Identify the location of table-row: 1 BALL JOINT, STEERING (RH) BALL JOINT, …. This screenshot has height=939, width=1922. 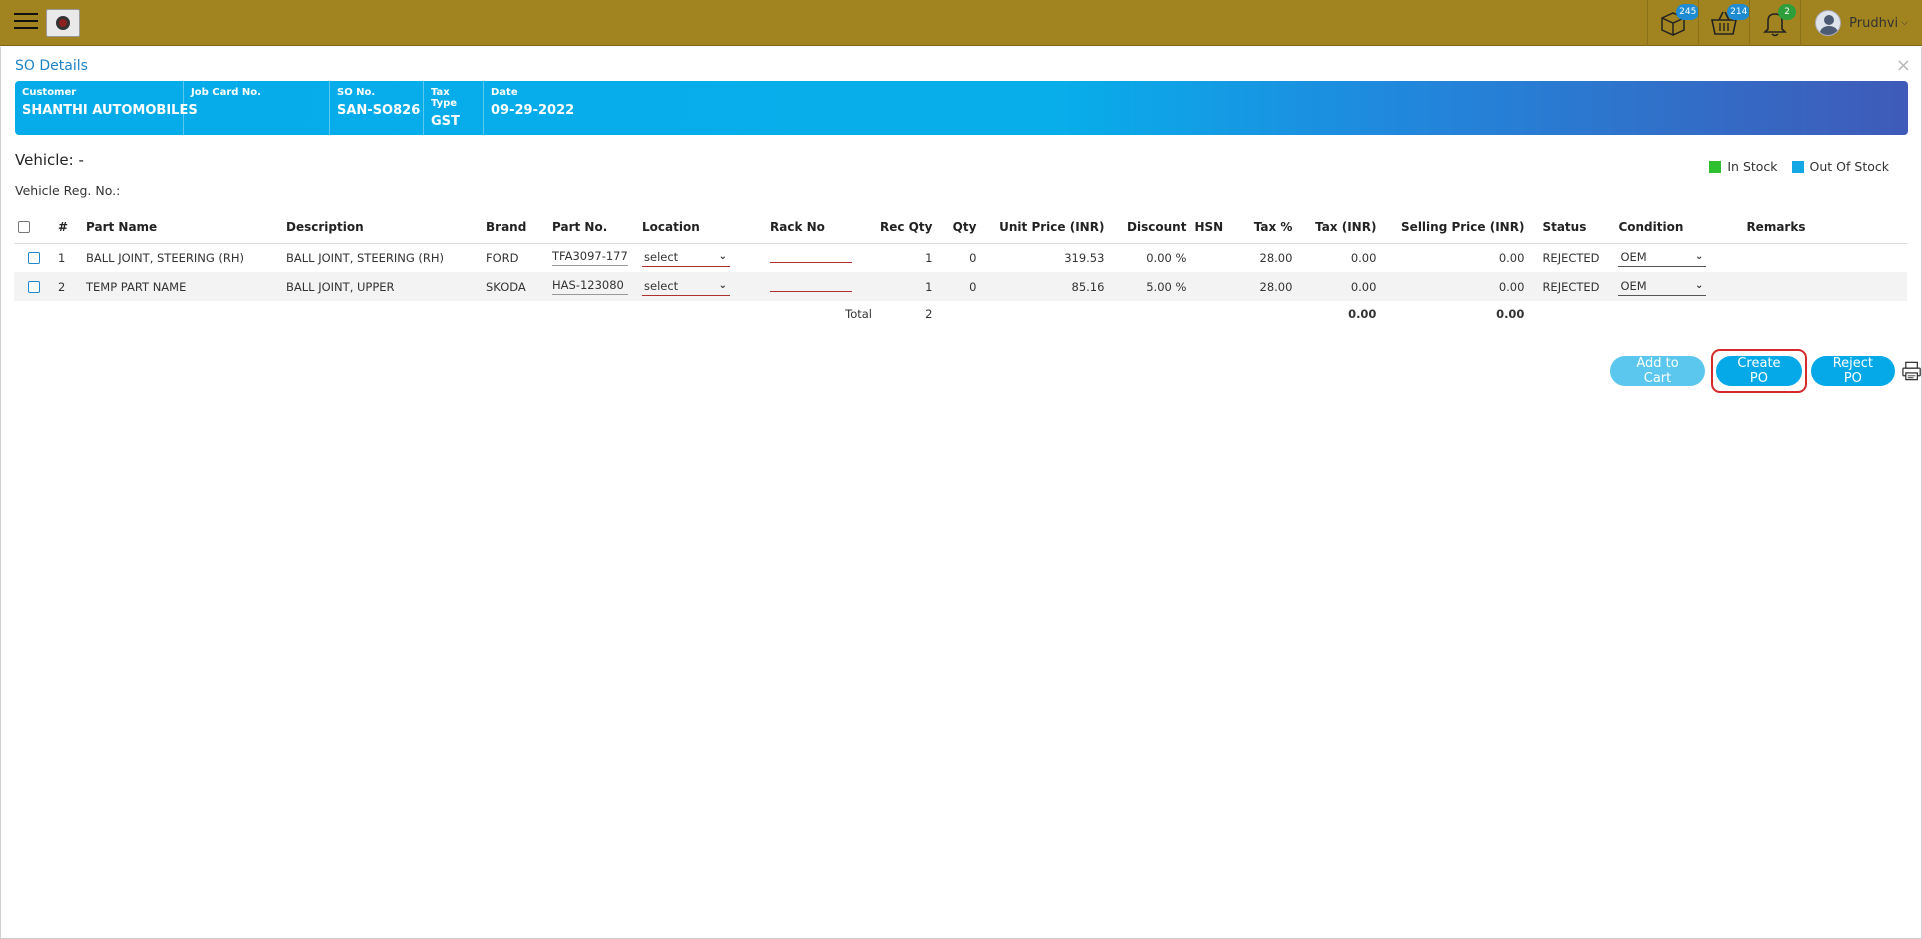
(960, 257).